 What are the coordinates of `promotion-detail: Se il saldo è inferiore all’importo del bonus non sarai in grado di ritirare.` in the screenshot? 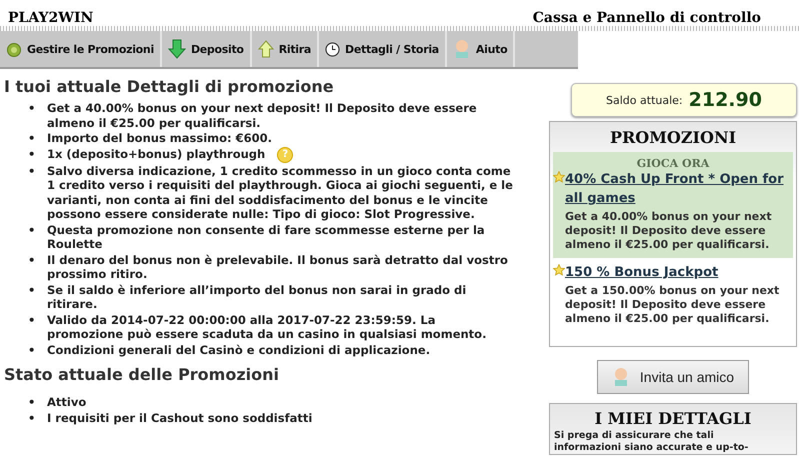 It's located at (256, 296).